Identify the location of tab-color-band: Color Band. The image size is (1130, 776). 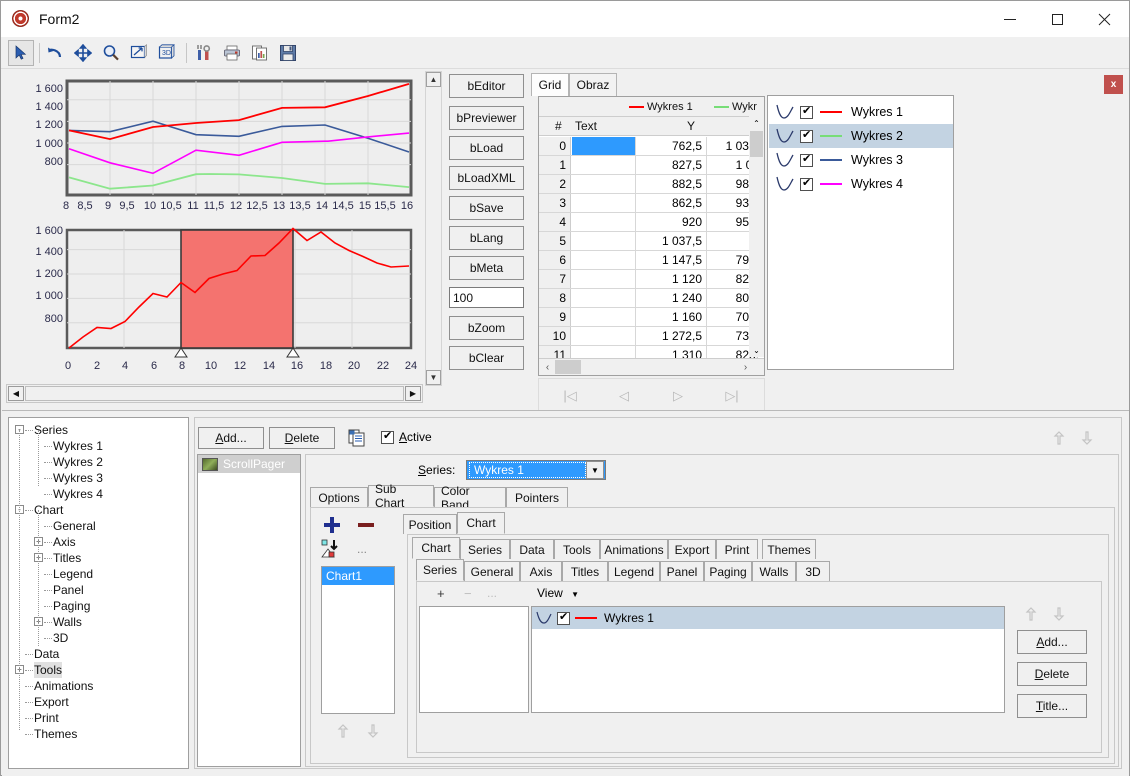
(470, 498).